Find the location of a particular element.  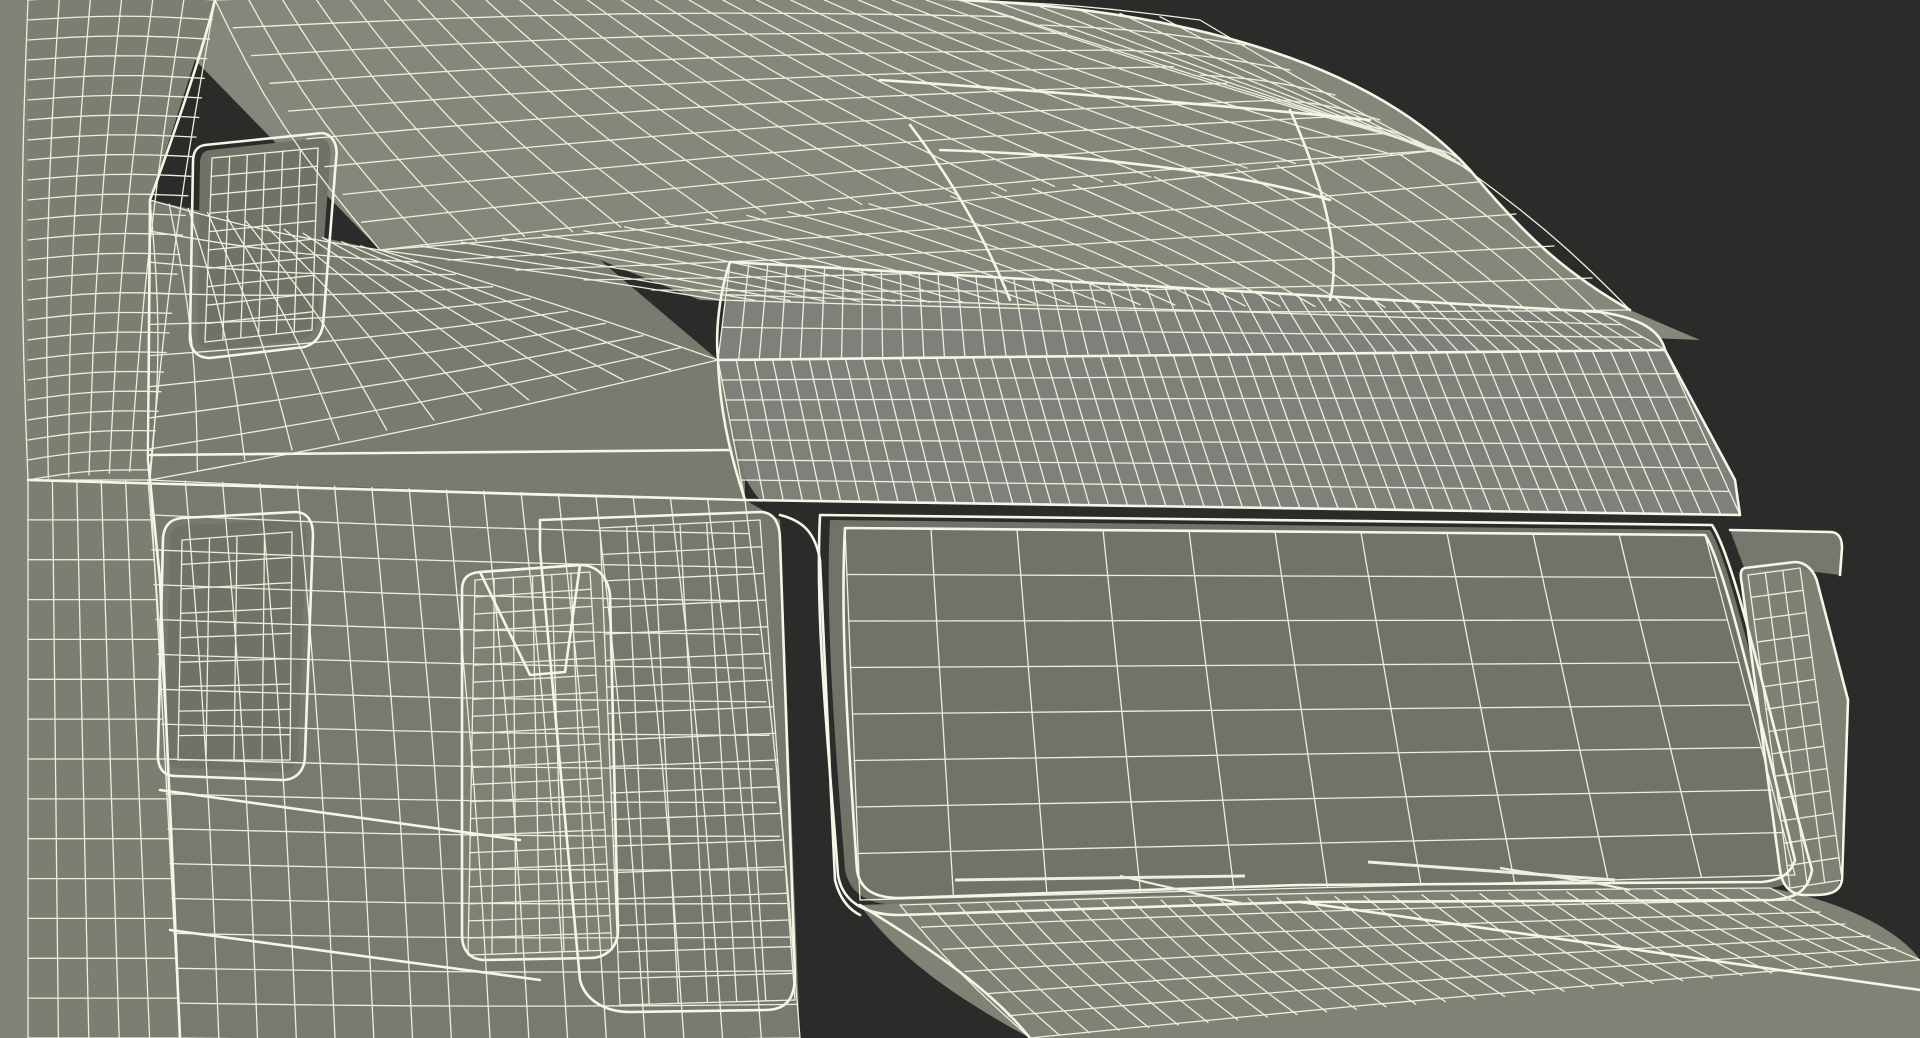

cab-upper-grid-u is located at coordinates (157, 322).